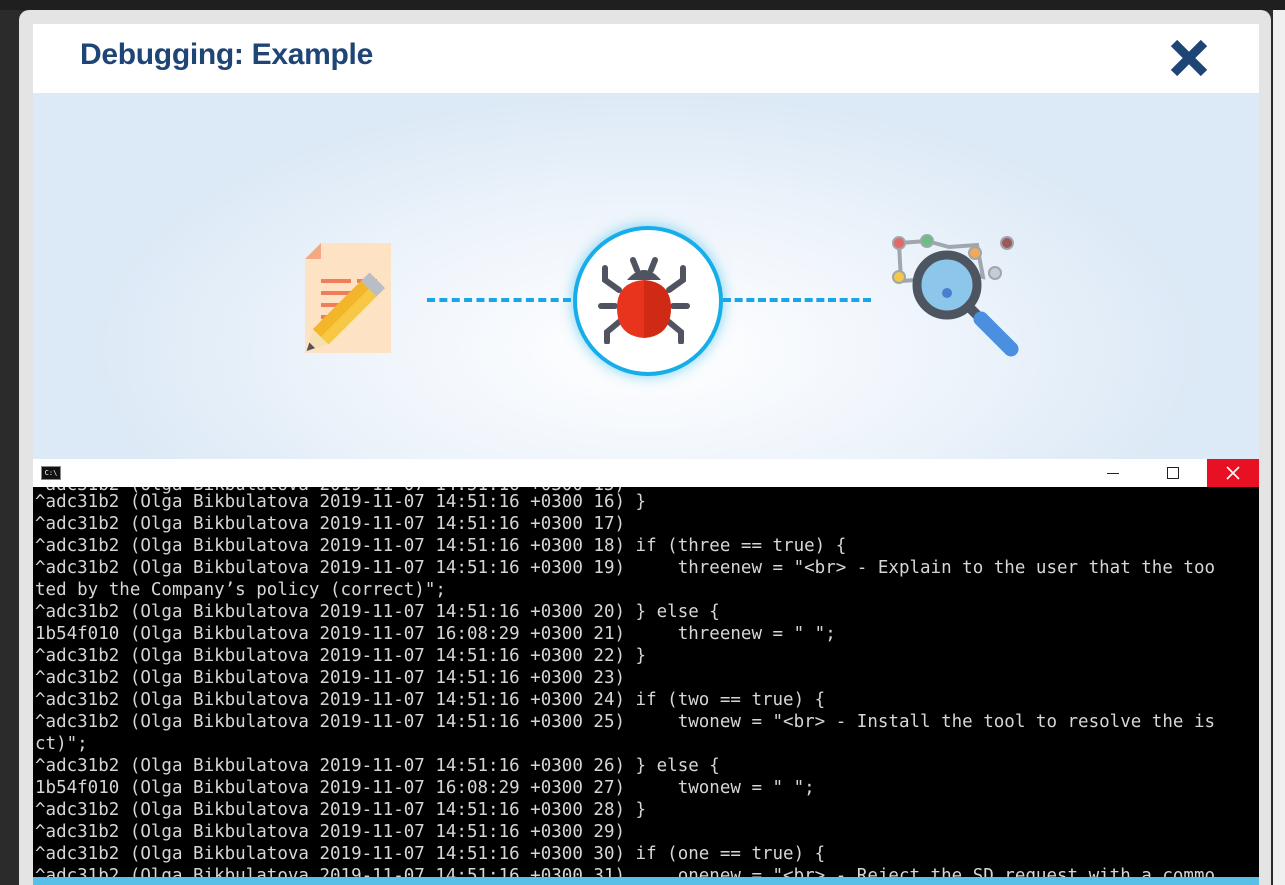  I want to click on document-pencil-icon, so click(356, 303).